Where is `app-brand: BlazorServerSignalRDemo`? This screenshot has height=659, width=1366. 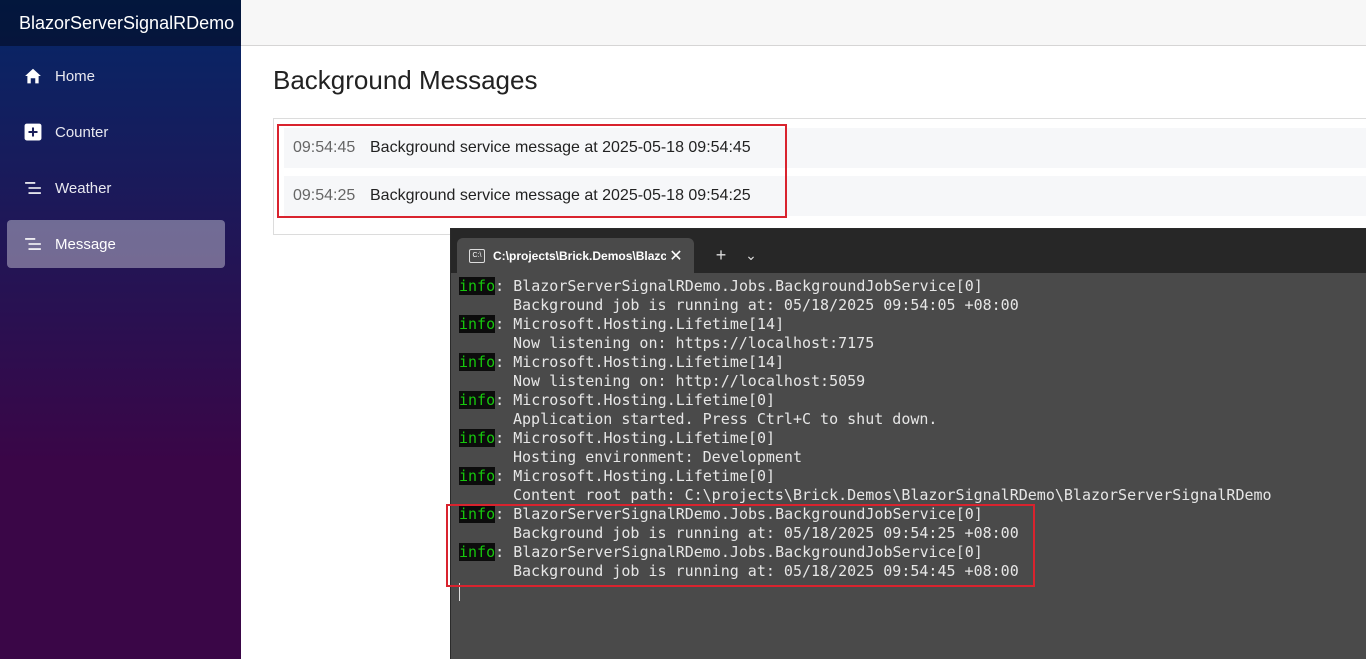 app-brand: BlazorServerSignalRDemo is located at coordinates (126, 23).